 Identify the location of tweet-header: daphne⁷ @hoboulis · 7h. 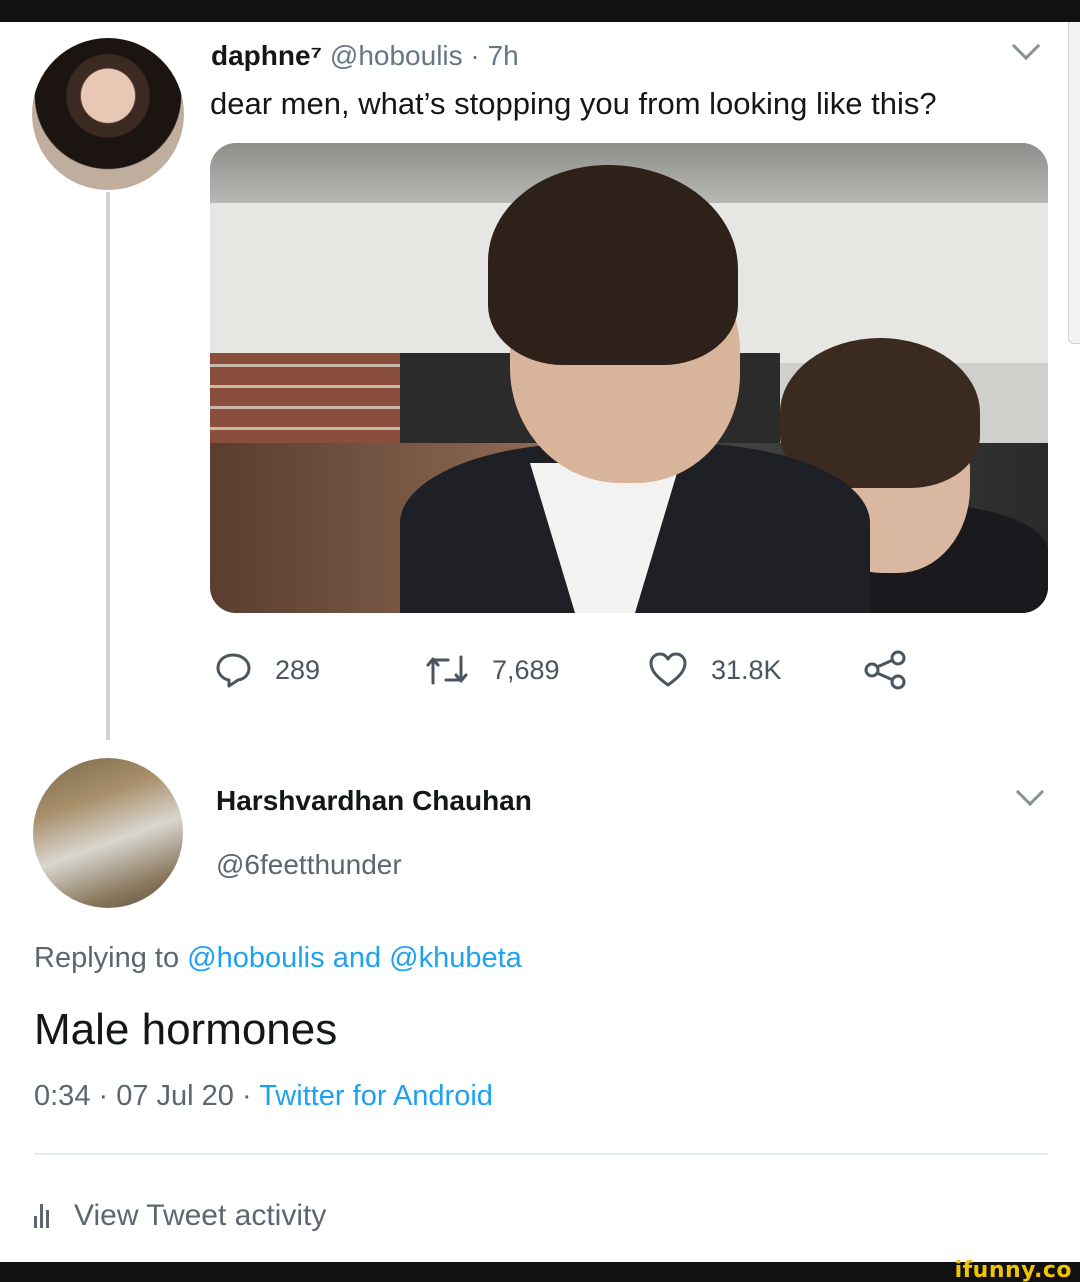
(365, 56).